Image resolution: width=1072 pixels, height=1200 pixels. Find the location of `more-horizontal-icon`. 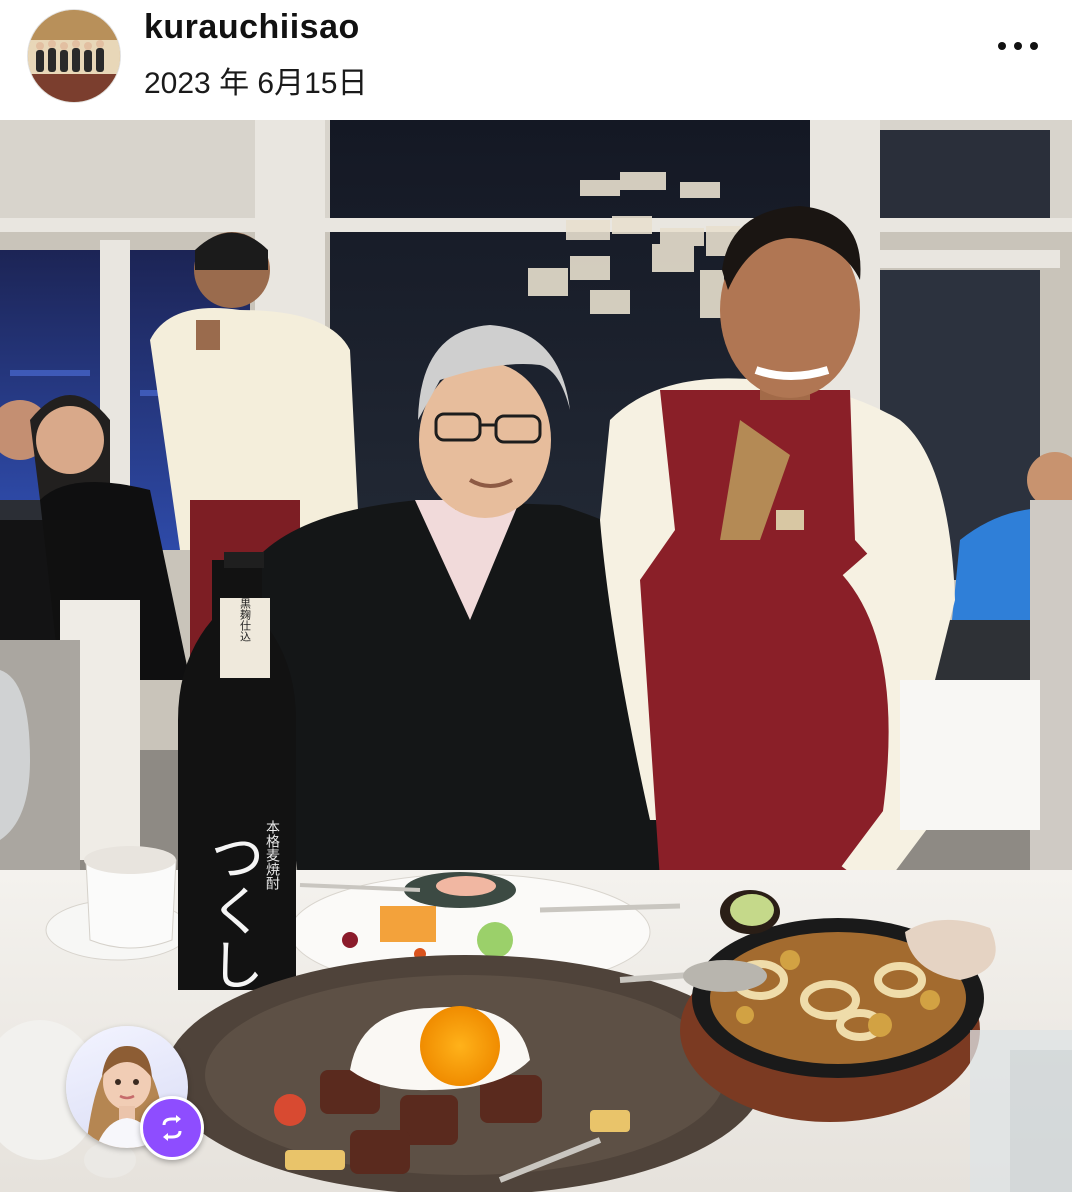

more-horizontal-icon is located at coordinates (1018, 46).